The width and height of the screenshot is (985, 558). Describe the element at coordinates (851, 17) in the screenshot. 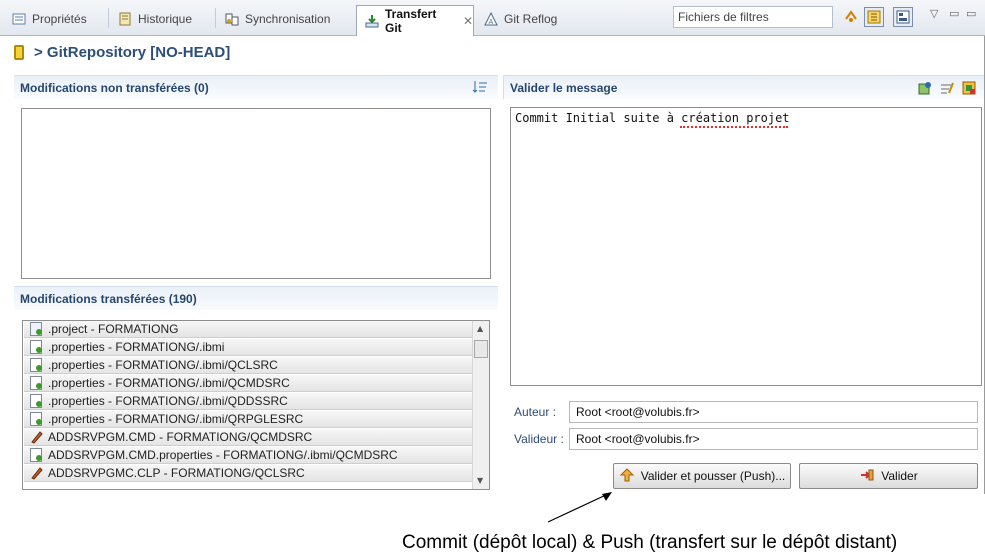

I see `refresh-icon` at that location.